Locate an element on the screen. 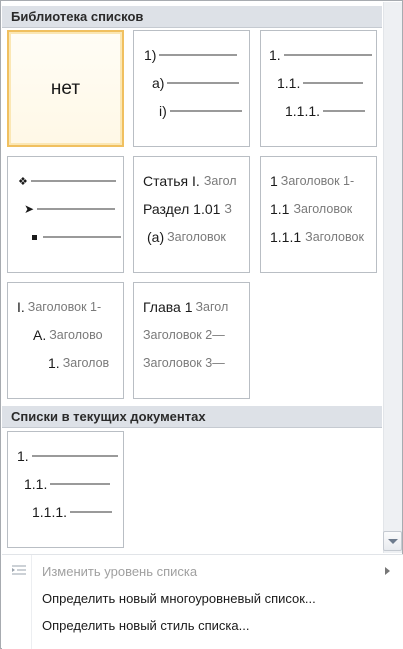 Image resolution: width=403 pixels, height=649 pixels. list-level-1: Глава 1 Загол is located at coordinates (185, 307).